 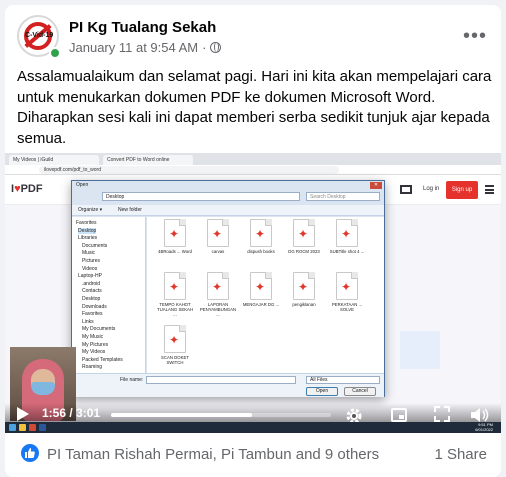 What do you see at coordinates (93, 352) in the screenshot?
I see `tree-item: My Videos` at bounding box center [93, 352].